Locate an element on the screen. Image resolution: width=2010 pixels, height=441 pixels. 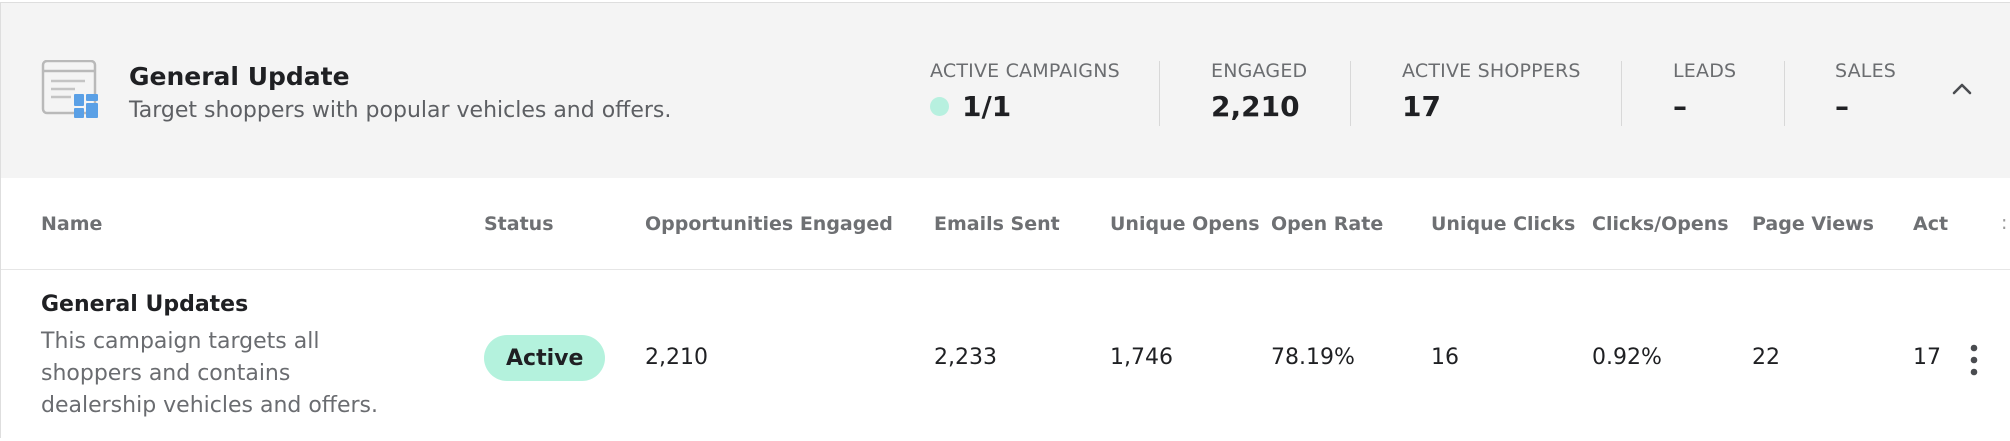
column-overflow-indicator: : is located at coordinates (2004, 223).